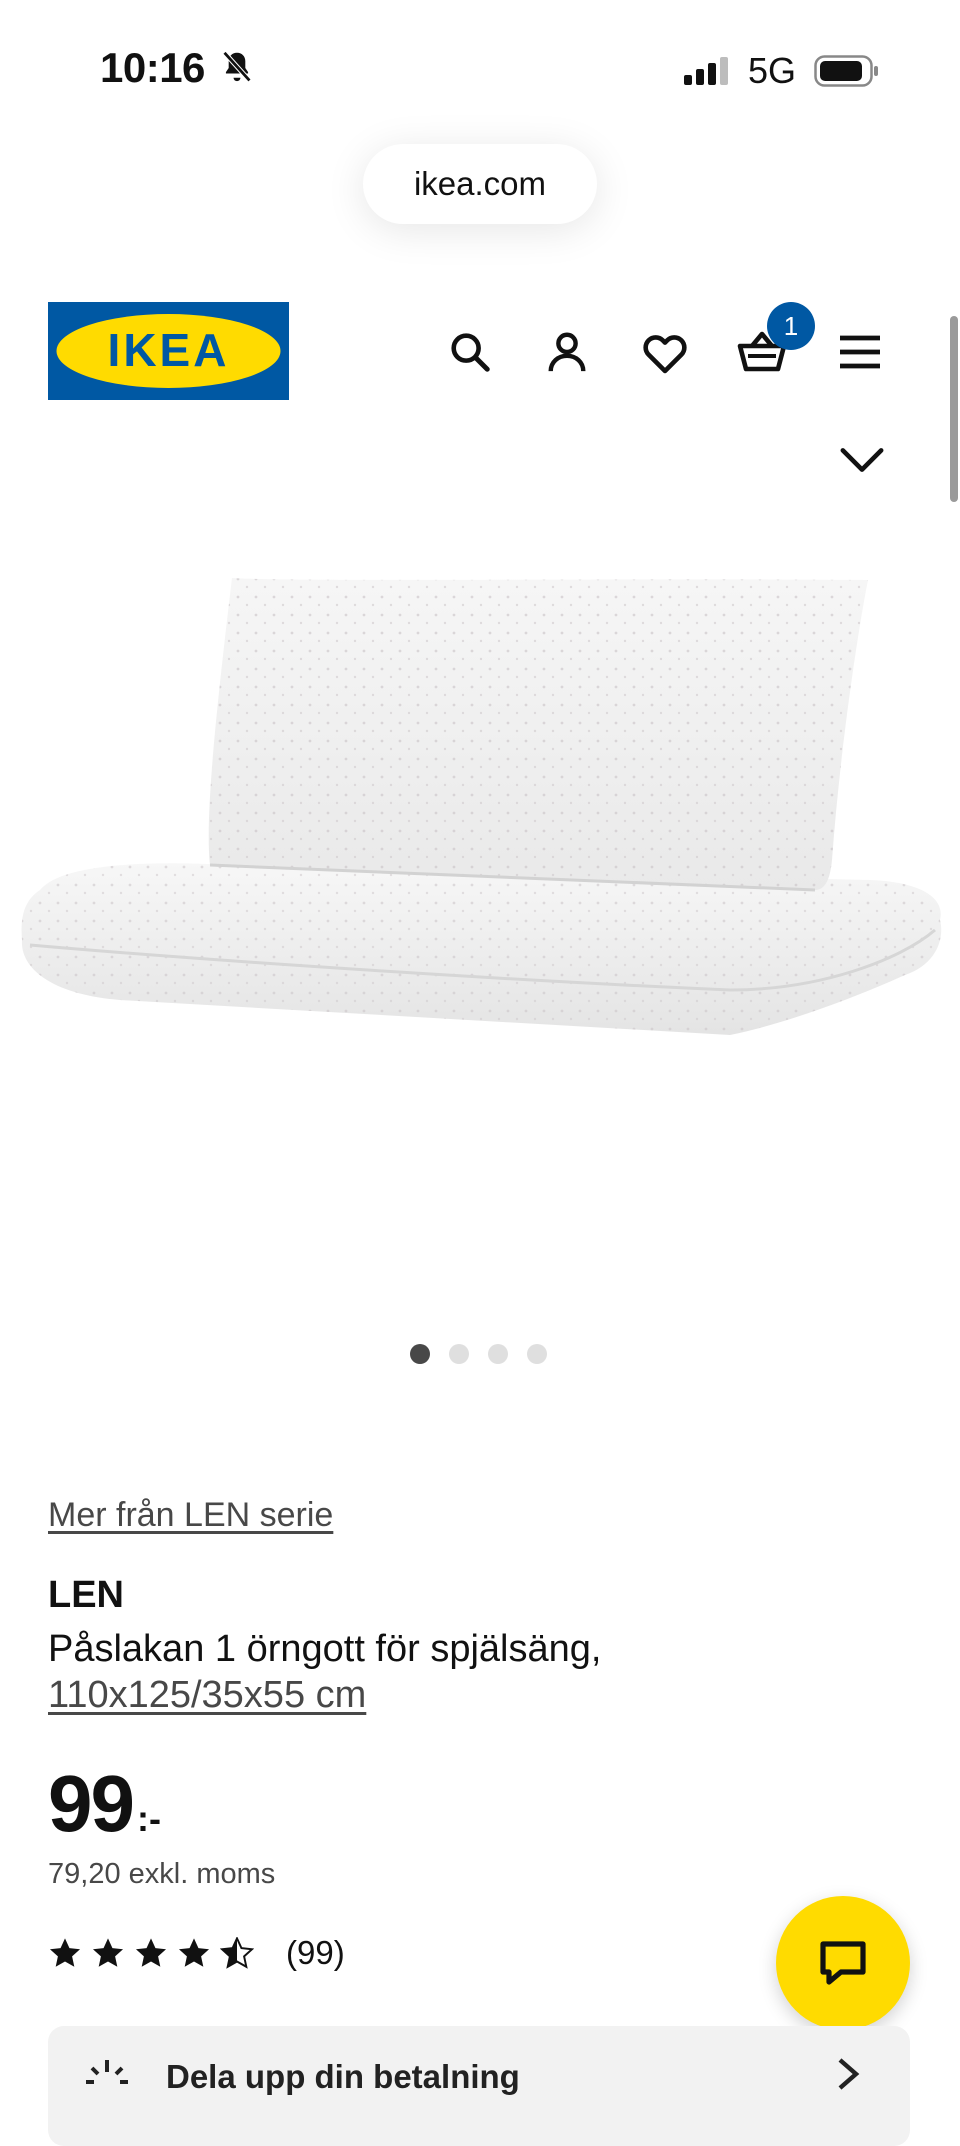 The width and height of the screenshot is (960, 2146). What do you see at coordinates (862, 460) in the screenshot?
I see `chevron-down-icon` at bounding box center [862, 460].